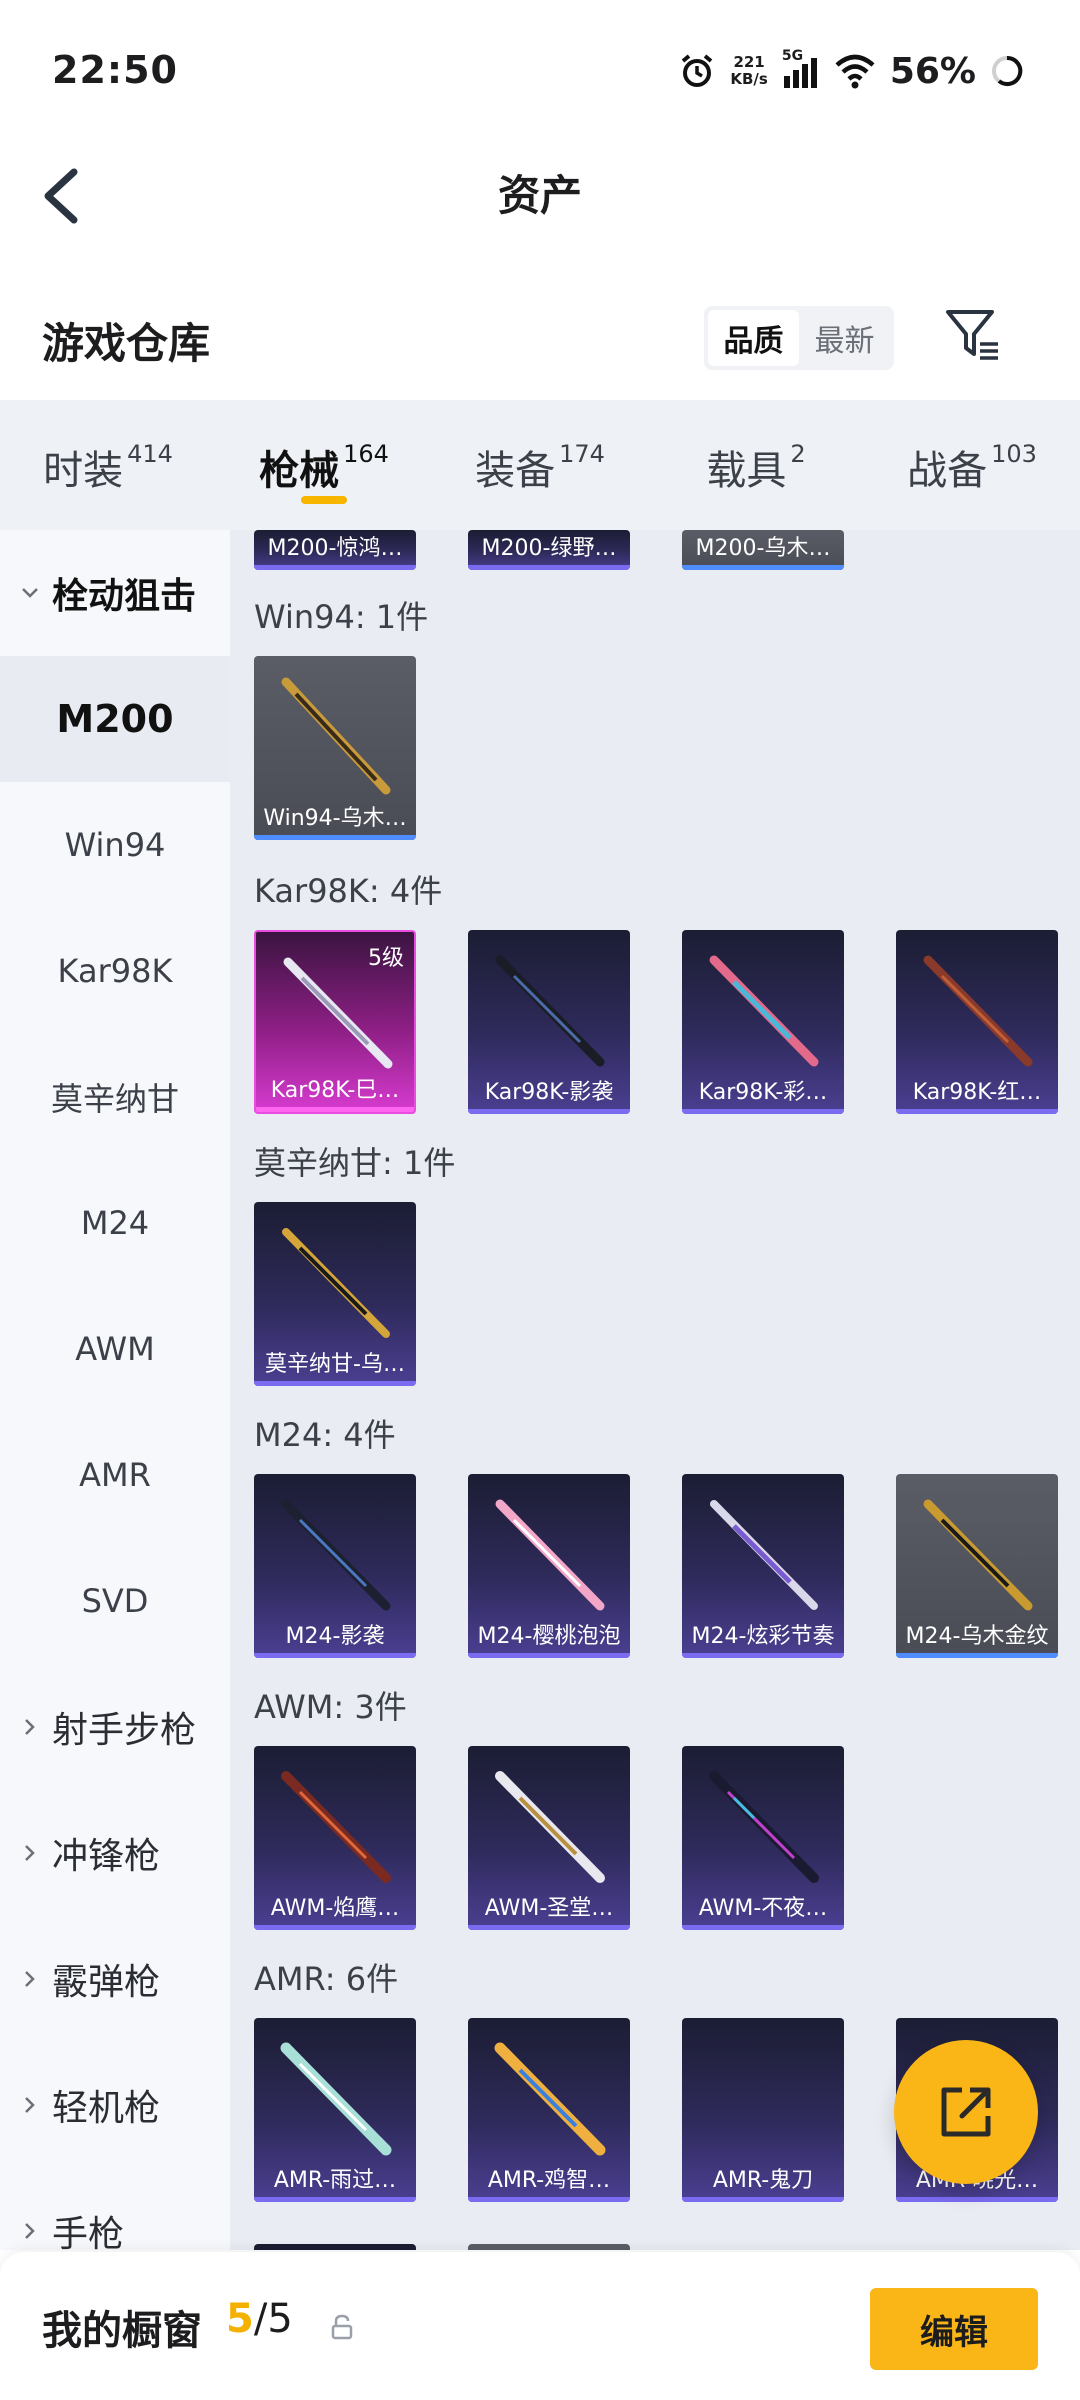 The width and height of the screenshot is (1080, 2400). I want to click on sidebar-item-label: Win94, so click(115, 845).